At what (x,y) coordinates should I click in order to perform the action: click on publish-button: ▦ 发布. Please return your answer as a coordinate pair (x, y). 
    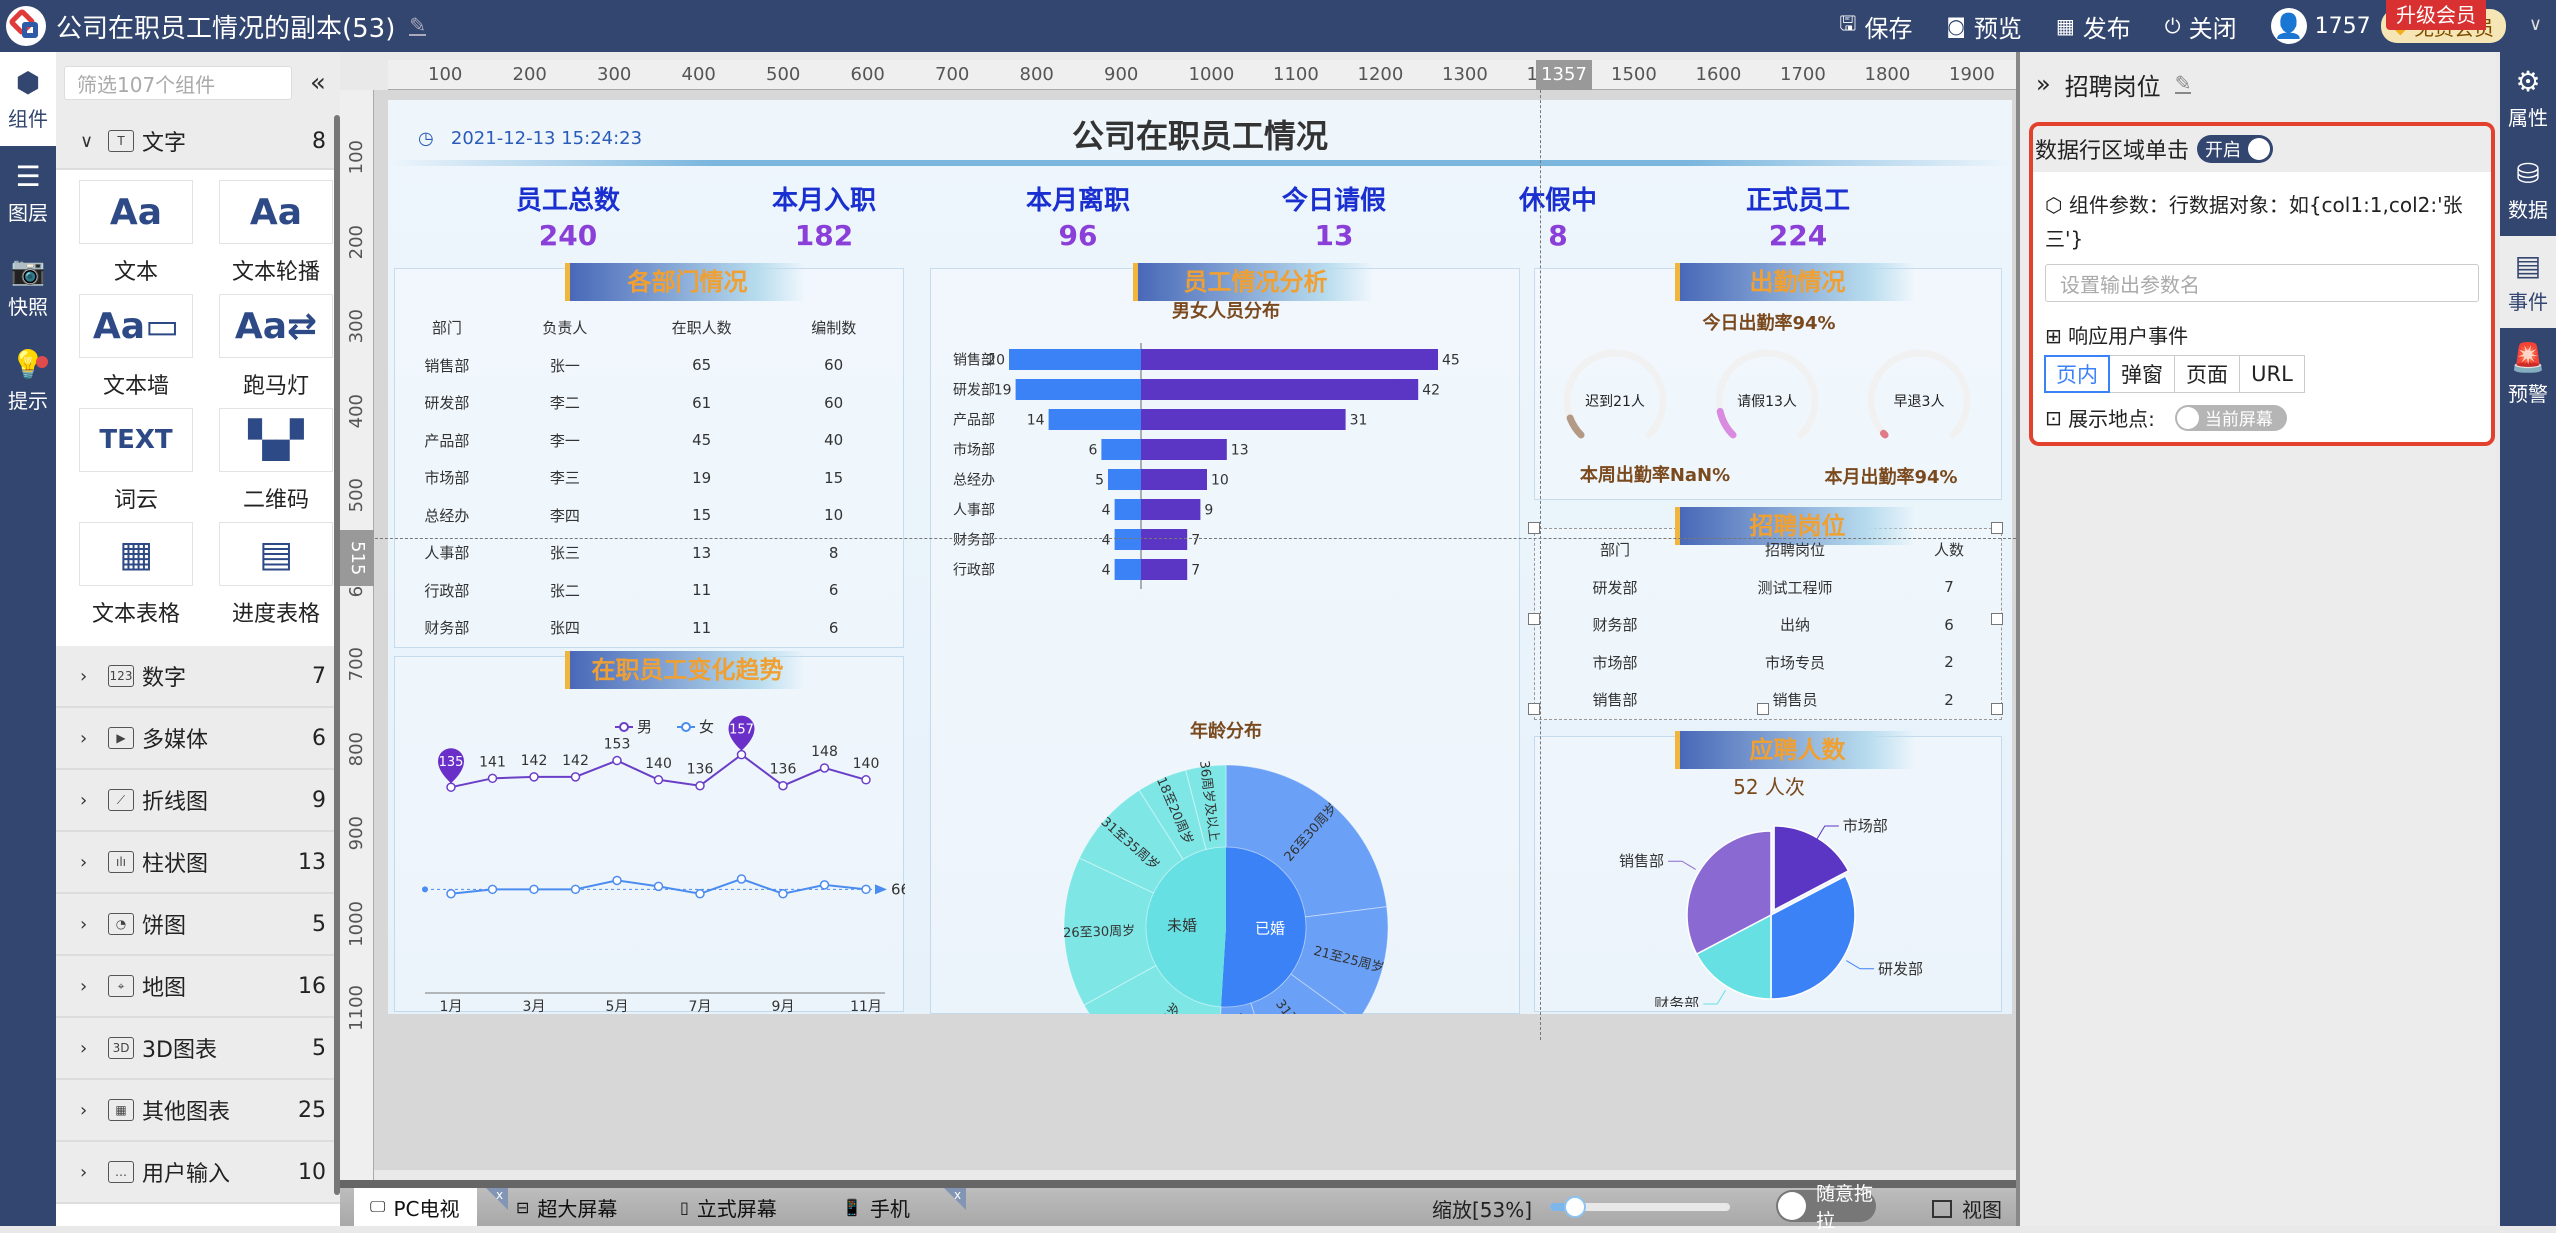
    Looking at the image, I should click on (2093, 26).